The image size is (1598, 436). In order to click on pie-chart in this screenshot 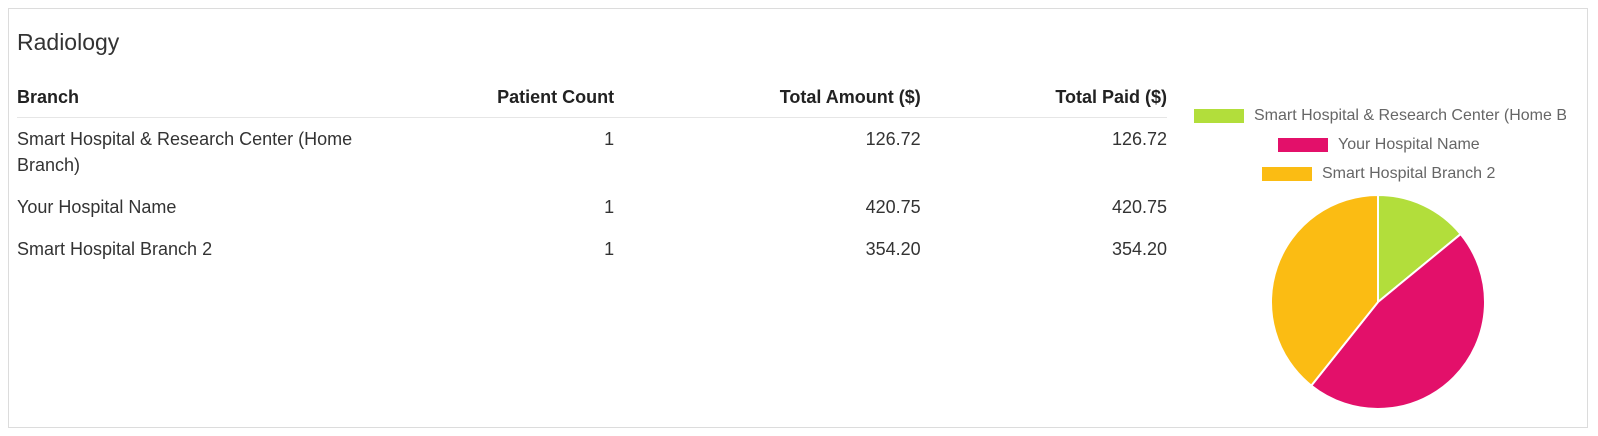, I will do `click(1378, 301)`.